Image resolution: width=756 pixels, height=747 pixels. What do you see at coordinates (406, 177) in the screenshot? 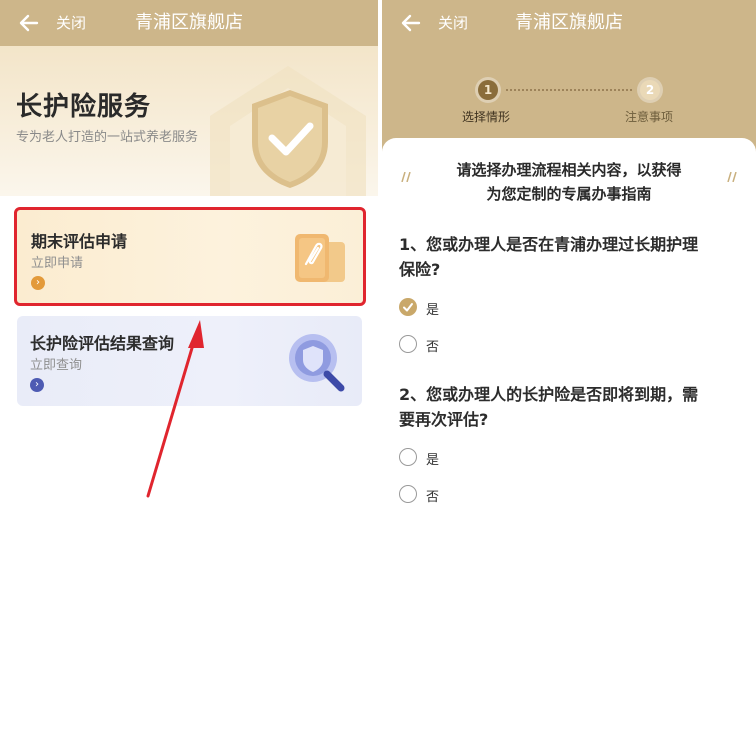
I see `quote-left-icon` at bounding box center [406, 177].